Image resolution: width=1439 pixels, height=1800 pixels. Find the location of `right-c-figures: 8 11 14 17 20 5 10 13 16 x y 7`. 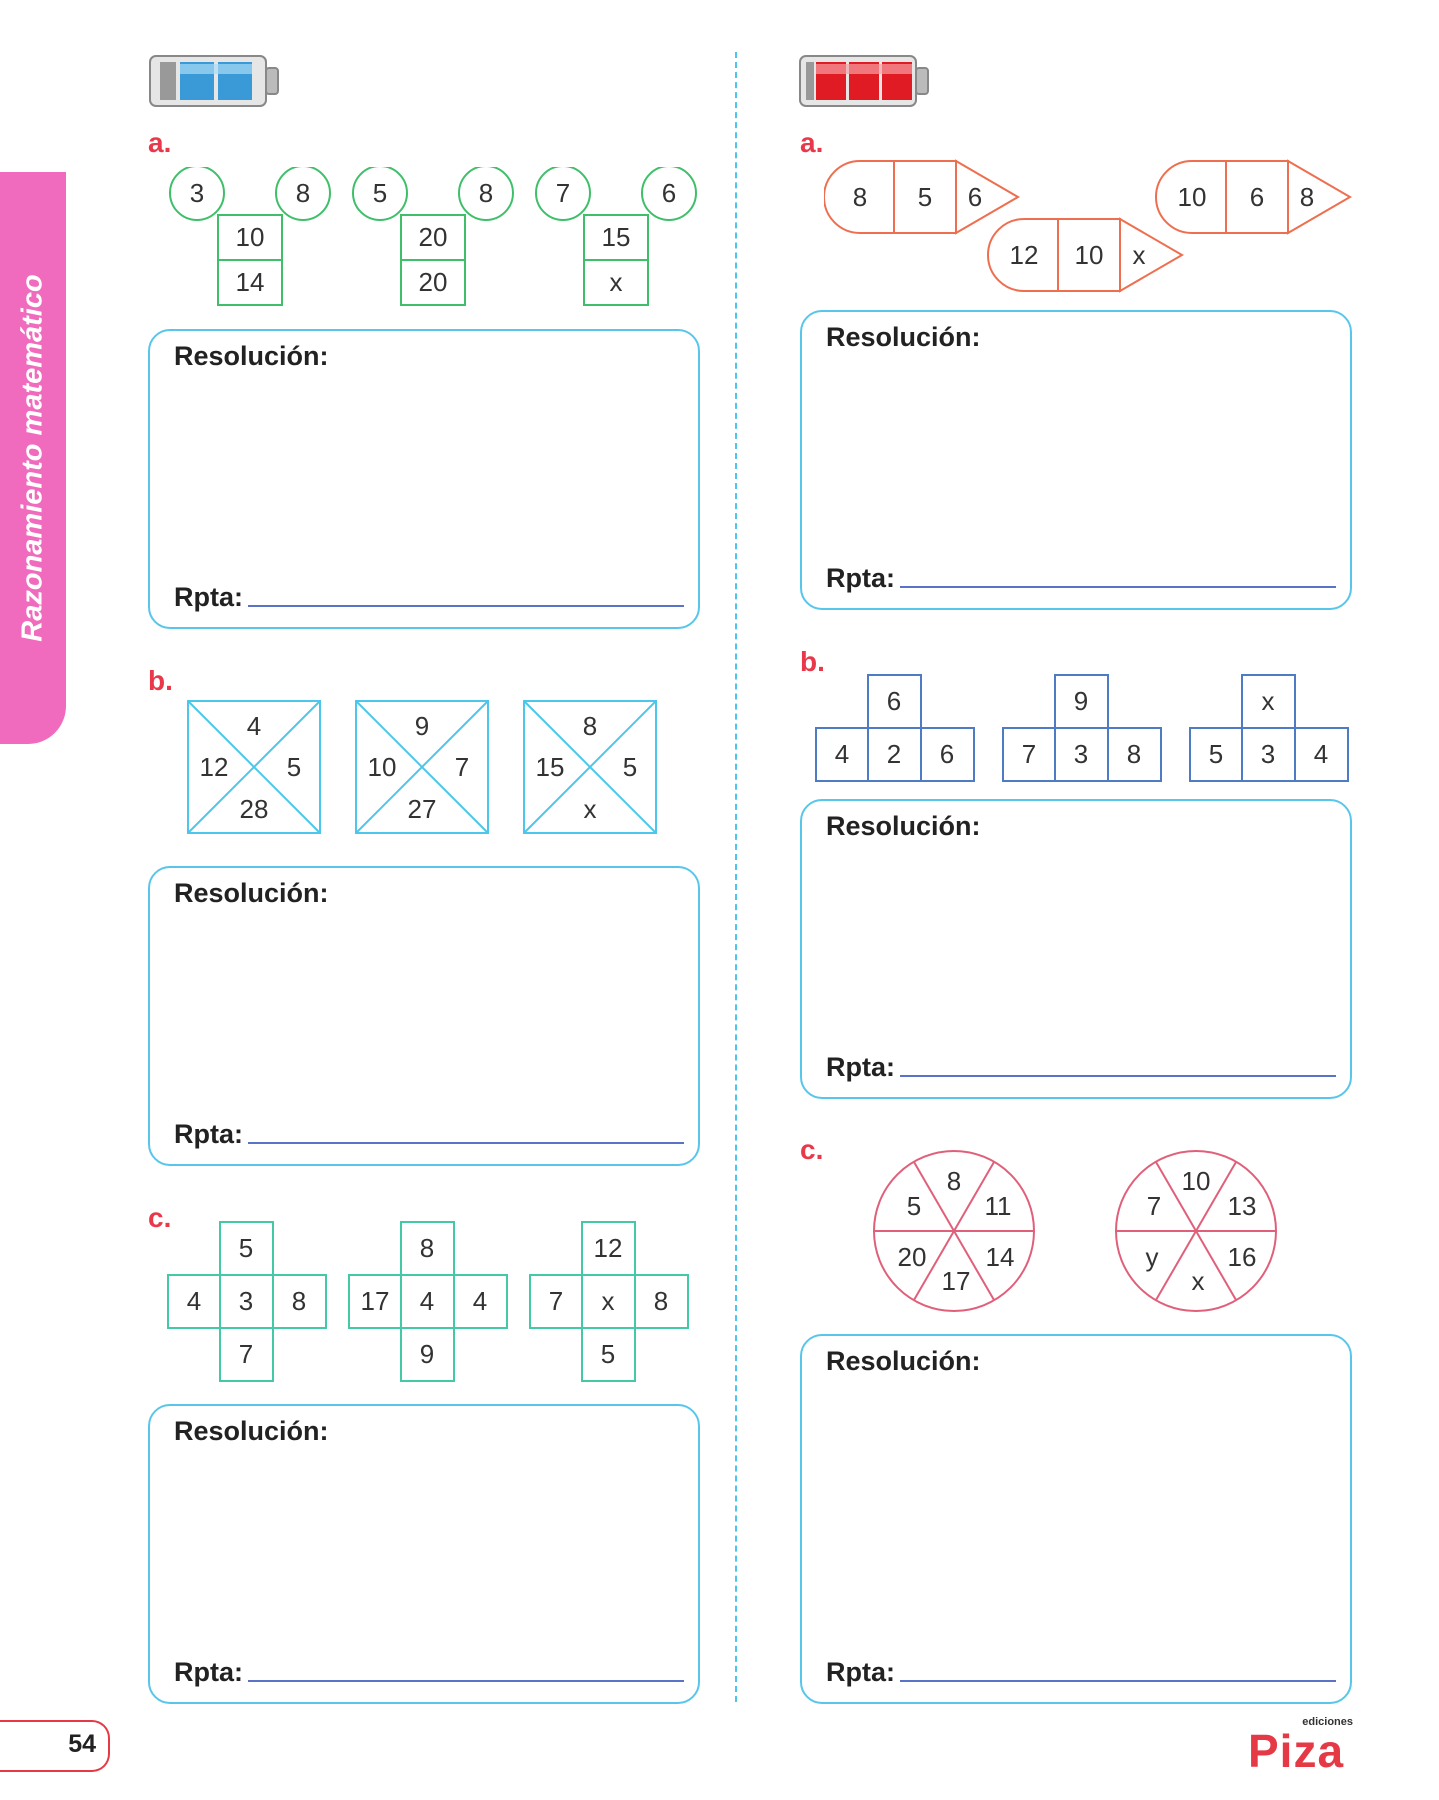

right-c-figures: 8 11 14 17 20 5 10 13 16 x y 7 is located at coordinates (1077, 1232).